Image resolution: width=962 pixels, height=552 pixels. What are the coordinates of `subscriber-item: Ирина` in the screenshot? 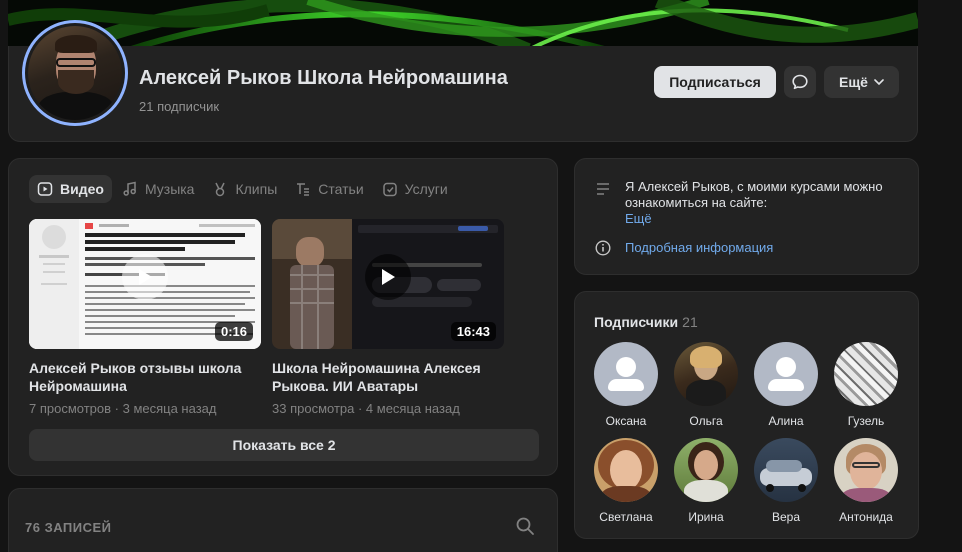 It's located at (706, 481).